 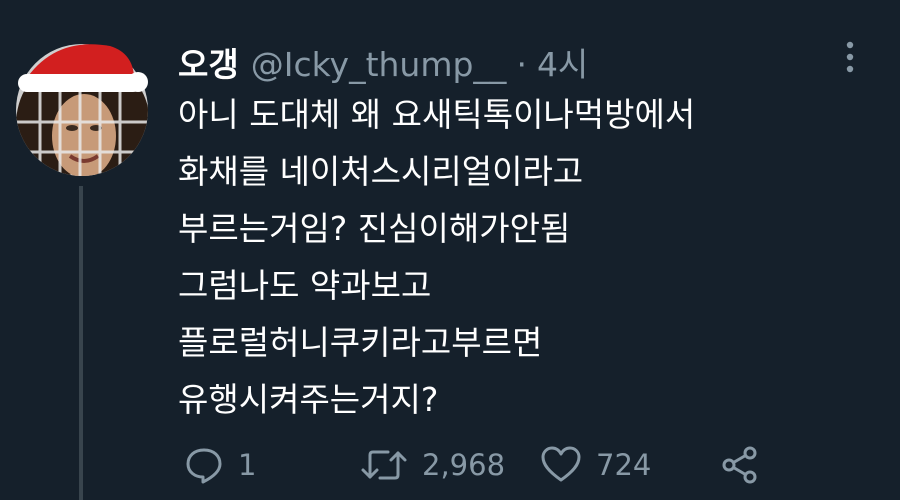 I want to click on speech-bubble-icon, so click(x=204, y=465).